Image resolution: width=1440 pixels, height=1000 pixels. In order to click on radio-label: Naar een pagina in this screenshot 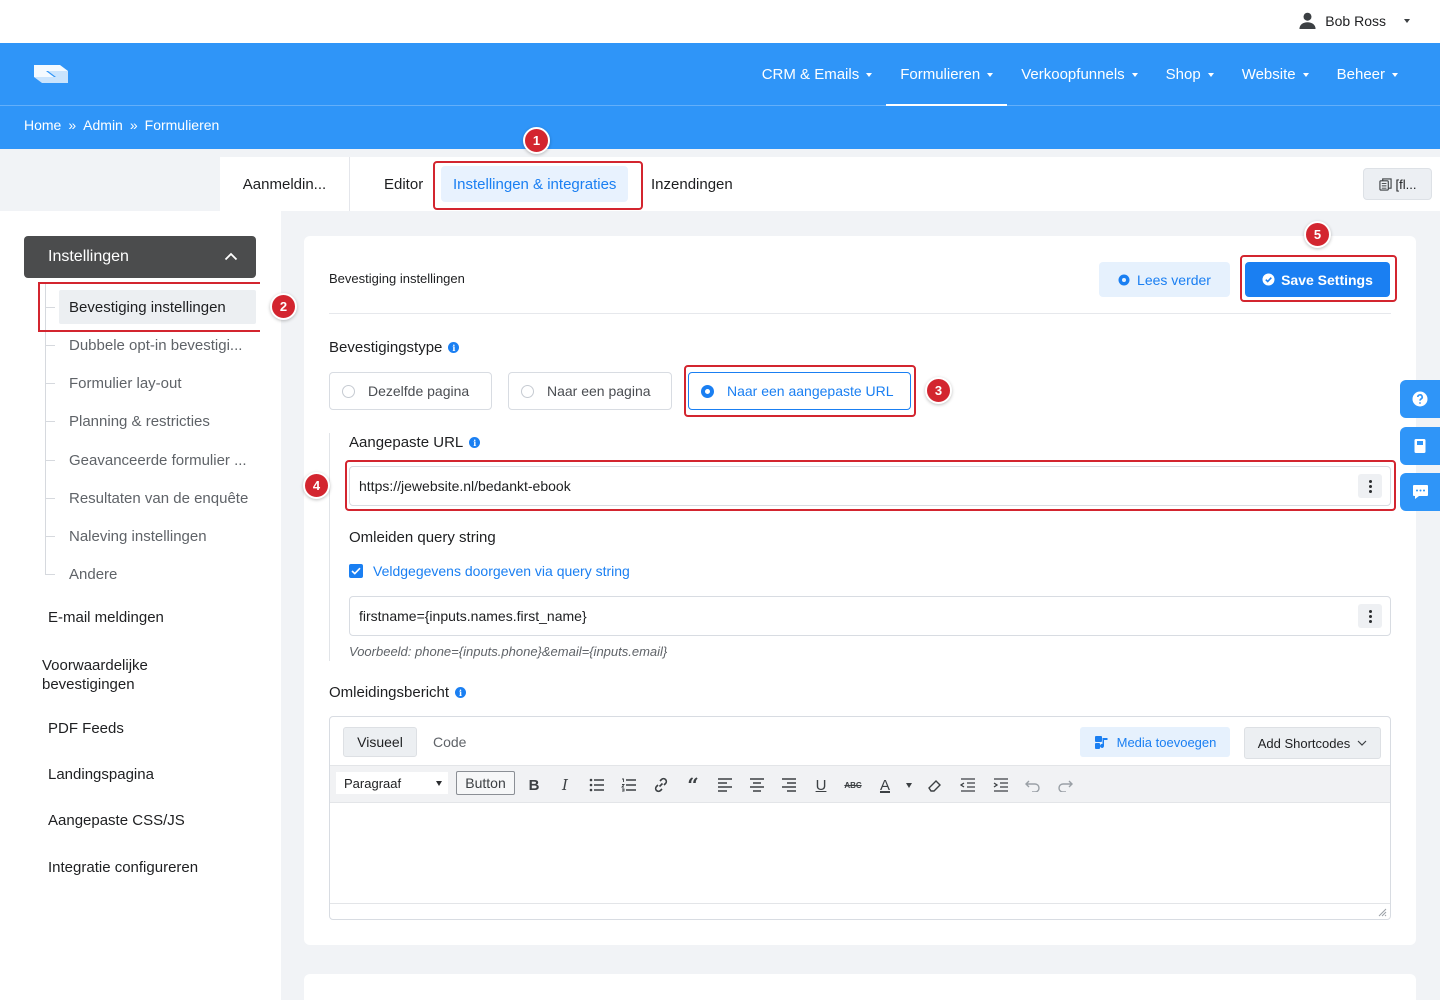, I will do `click(599, 391)`.